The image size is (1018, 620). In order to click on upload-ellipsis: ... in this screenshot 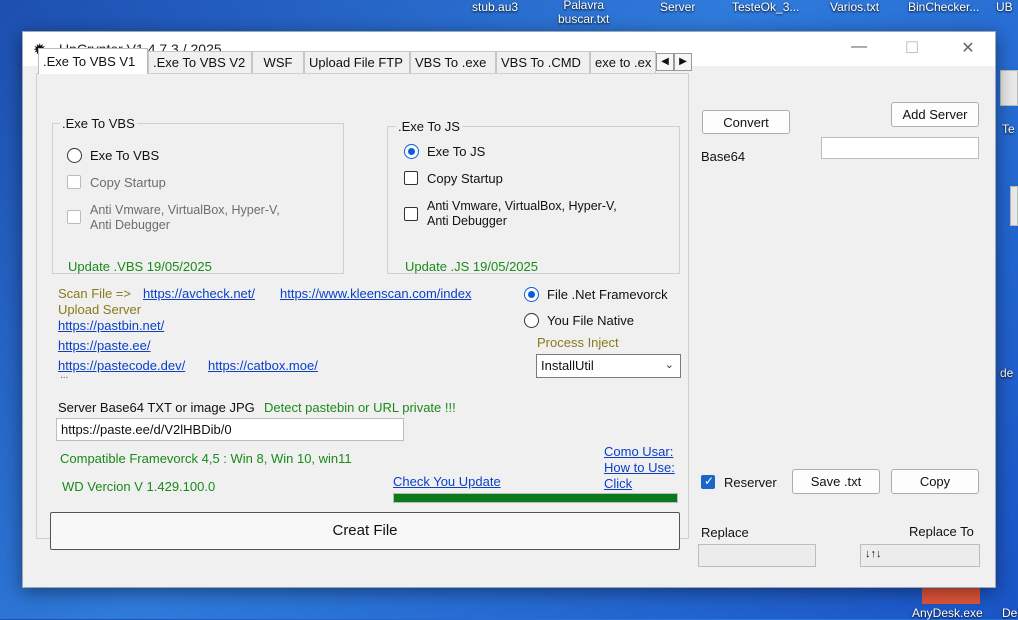, I will do `click(64, 375)`.